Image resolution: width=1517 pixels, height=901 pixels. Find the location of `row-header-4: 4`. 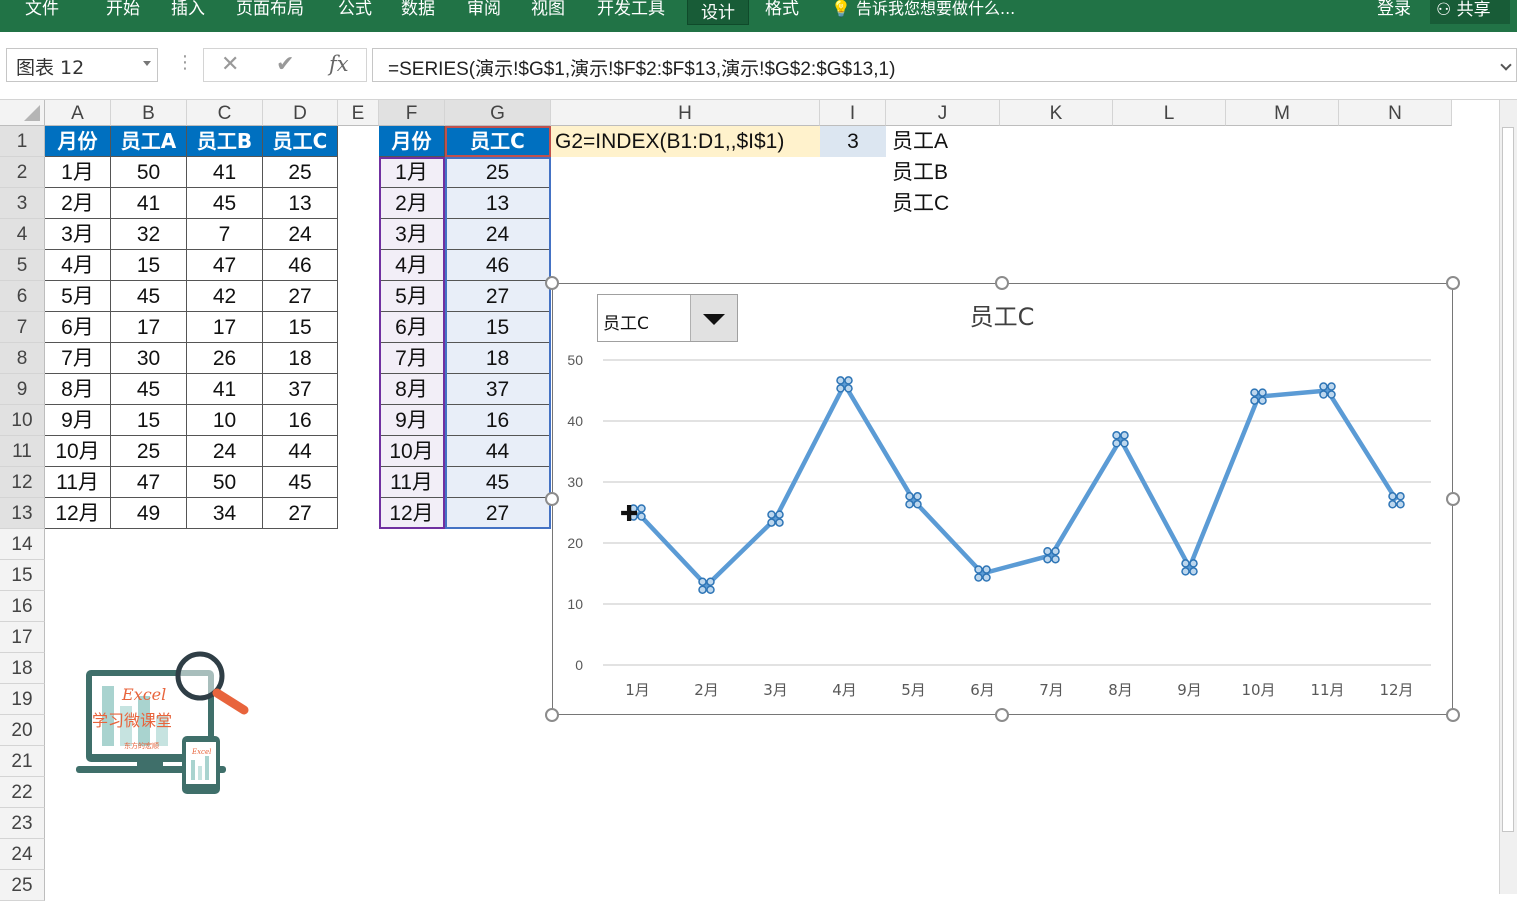

row-header-4: 4 is located at coordinates (22, 234).